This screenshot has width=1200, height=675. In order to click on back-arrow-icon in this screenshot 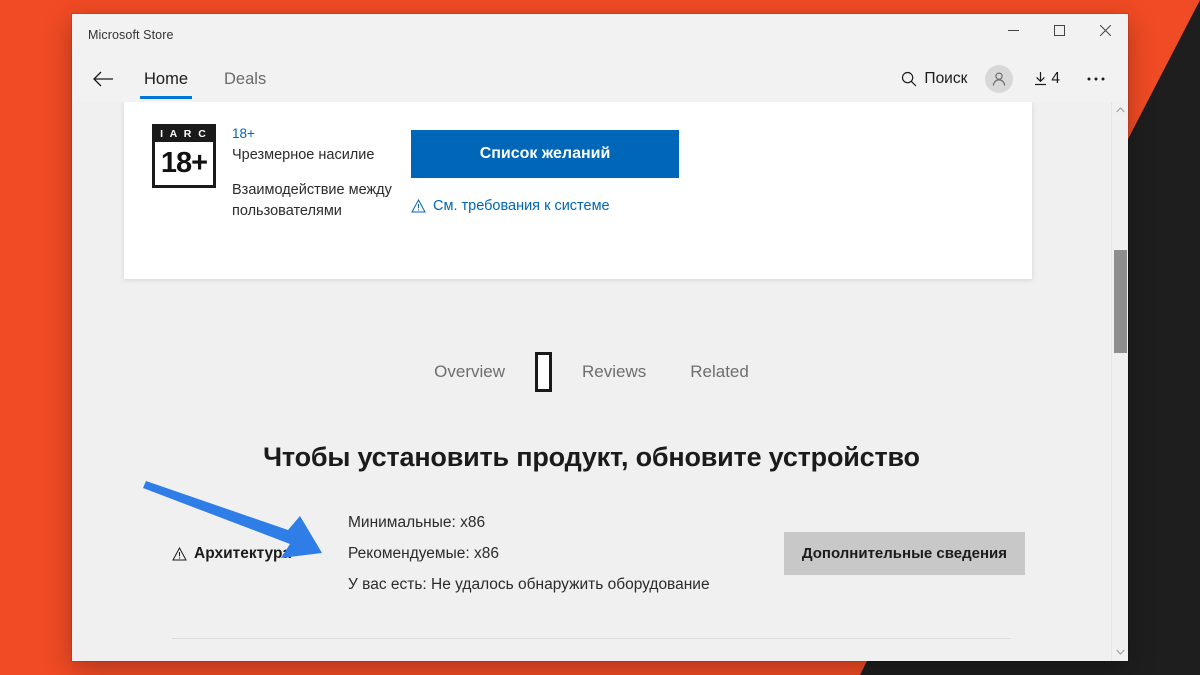, I will do `click(102, 79)`.